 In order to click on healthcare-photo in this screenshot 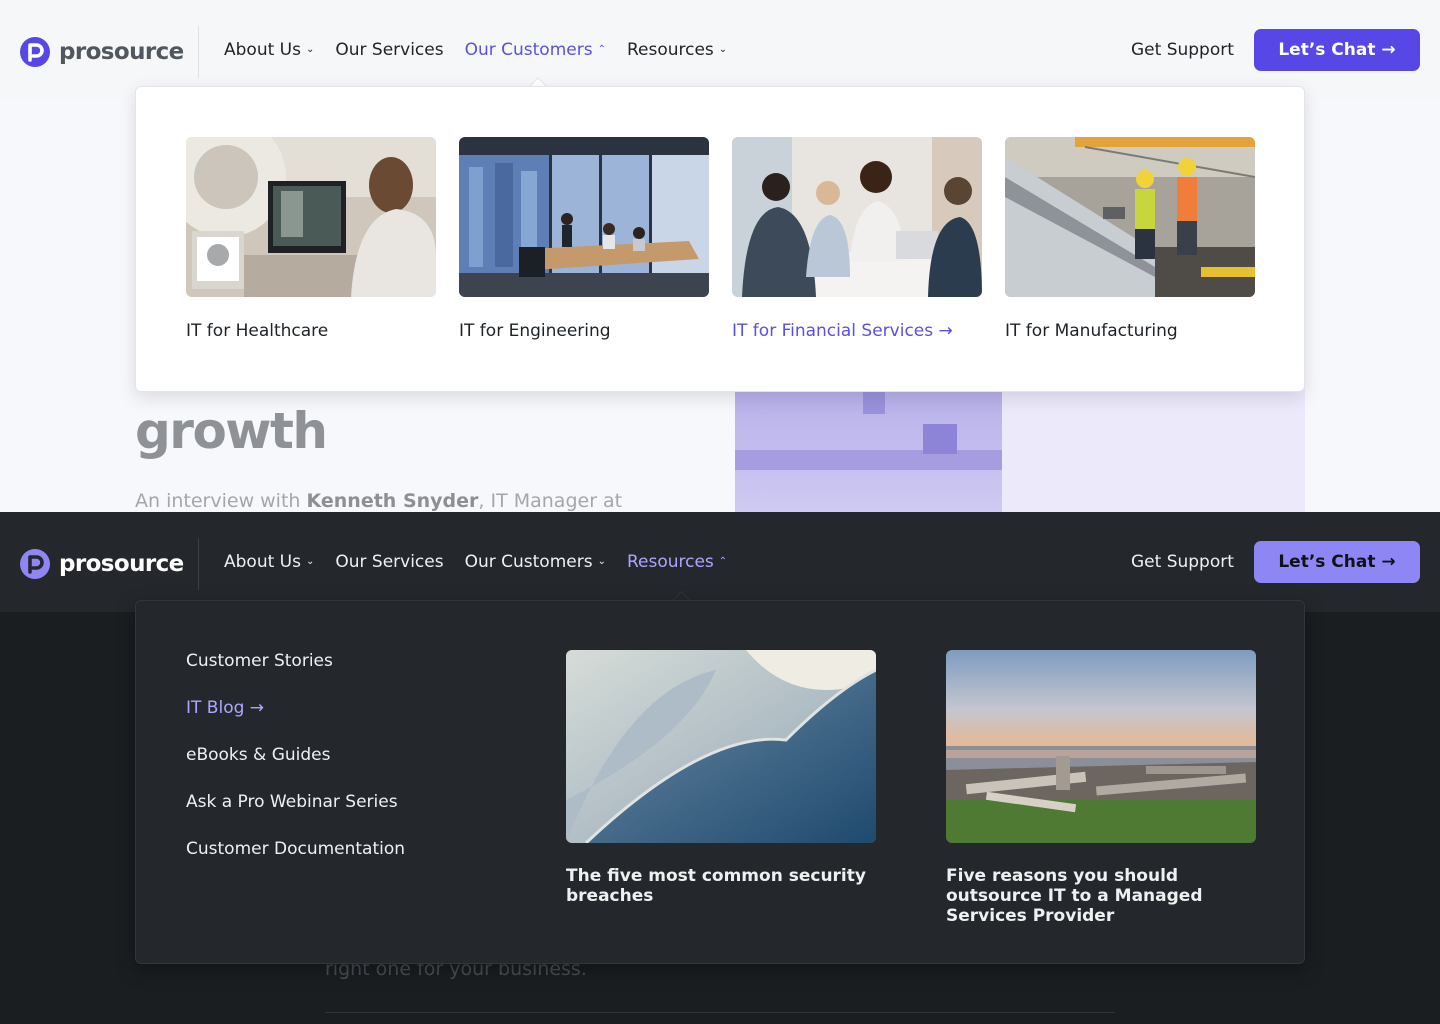, I will do `click(311, 217)`.